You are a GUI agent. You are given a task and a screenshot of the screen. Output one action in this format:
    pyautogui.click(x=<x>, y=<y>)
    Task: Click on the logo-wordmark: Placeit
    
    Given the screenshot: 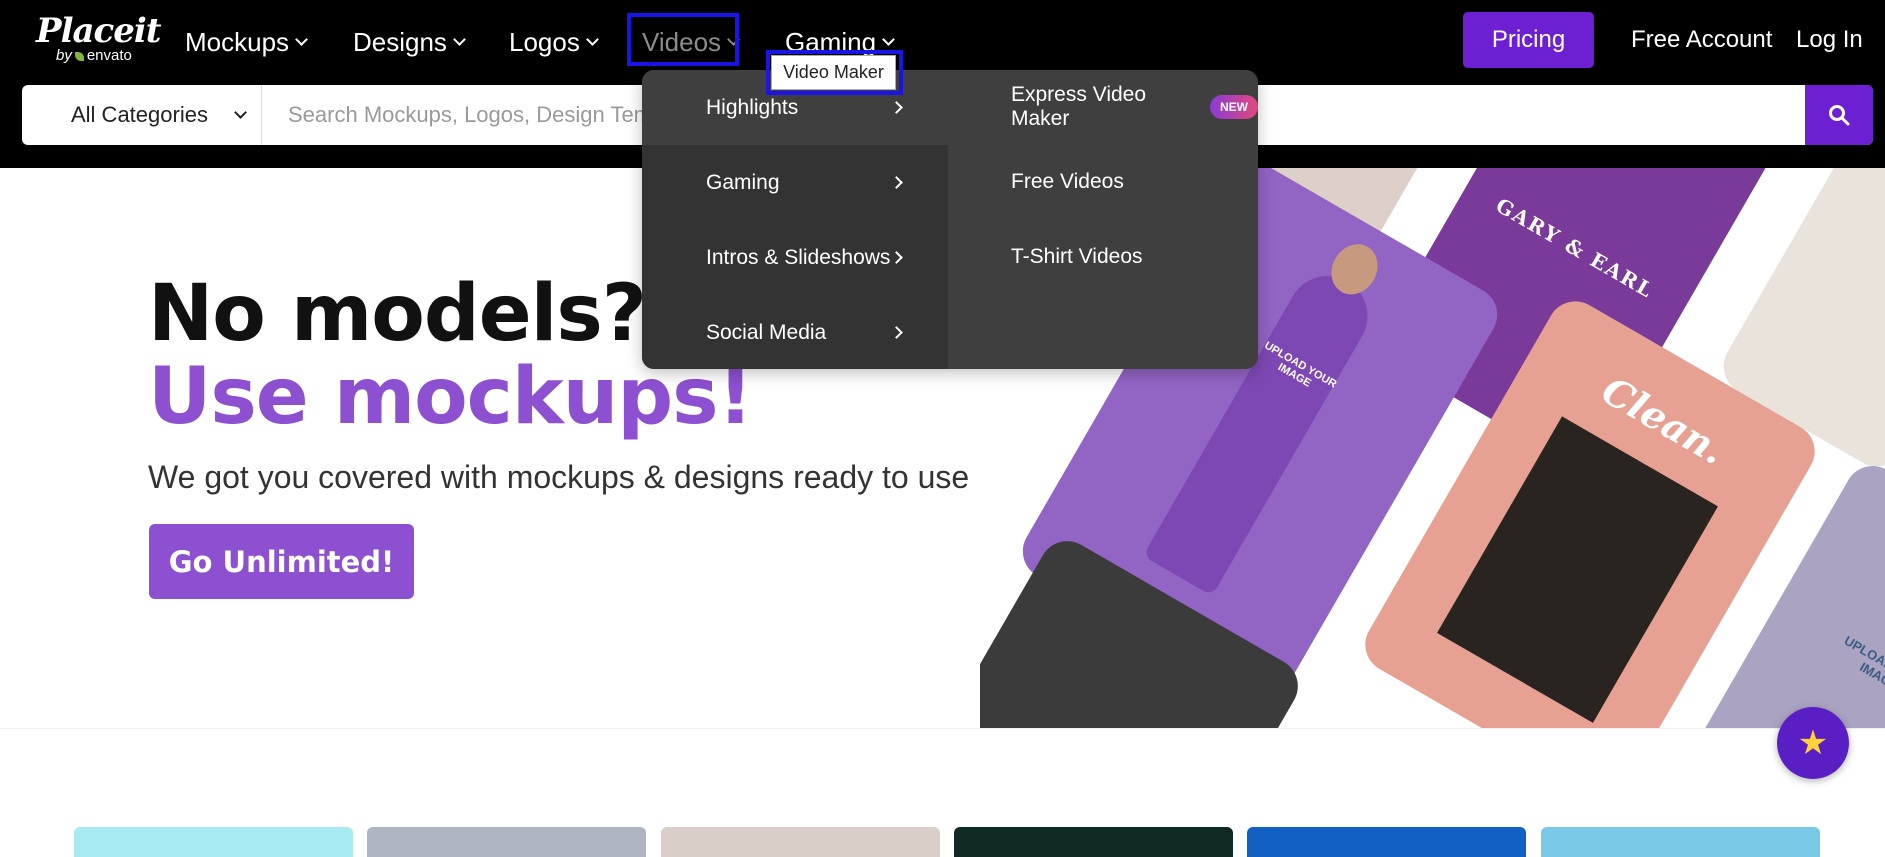 What is the action you would take?
    pyautogui.click(x=98, y=31)
    